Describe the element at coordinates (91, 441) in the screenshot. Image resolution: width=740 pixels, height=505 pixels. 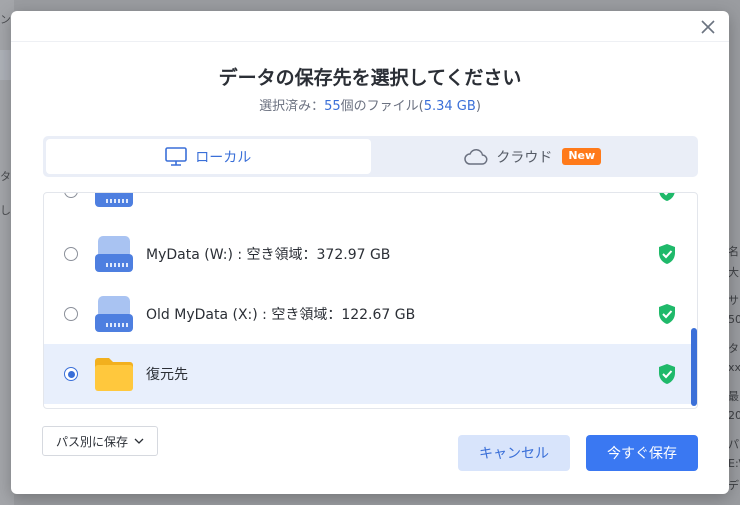
I see `save-by-path-label: パス別に保存` at that location.